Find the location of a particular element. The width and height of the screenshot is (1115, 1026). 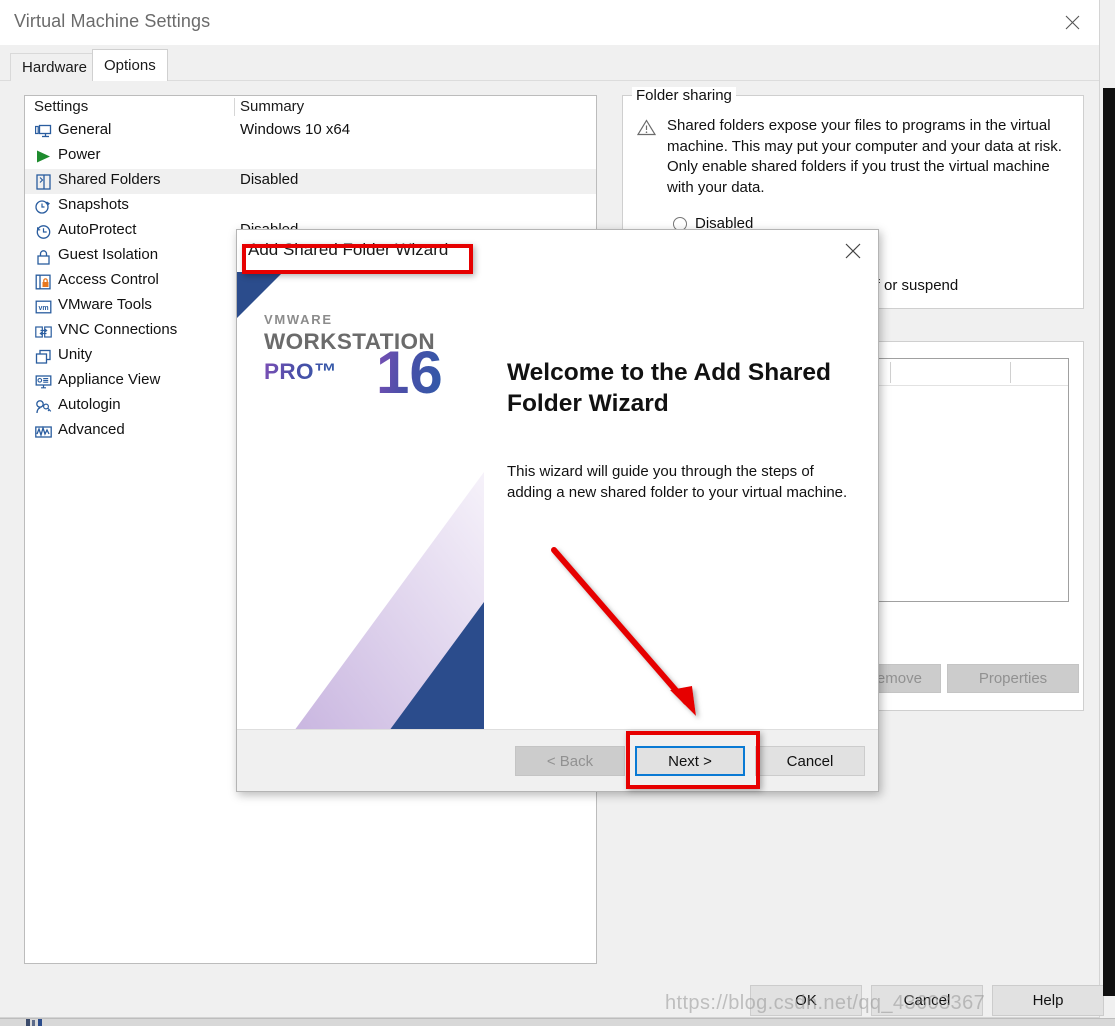

vnc-arrows-icon is located at coordinates (43, 331).